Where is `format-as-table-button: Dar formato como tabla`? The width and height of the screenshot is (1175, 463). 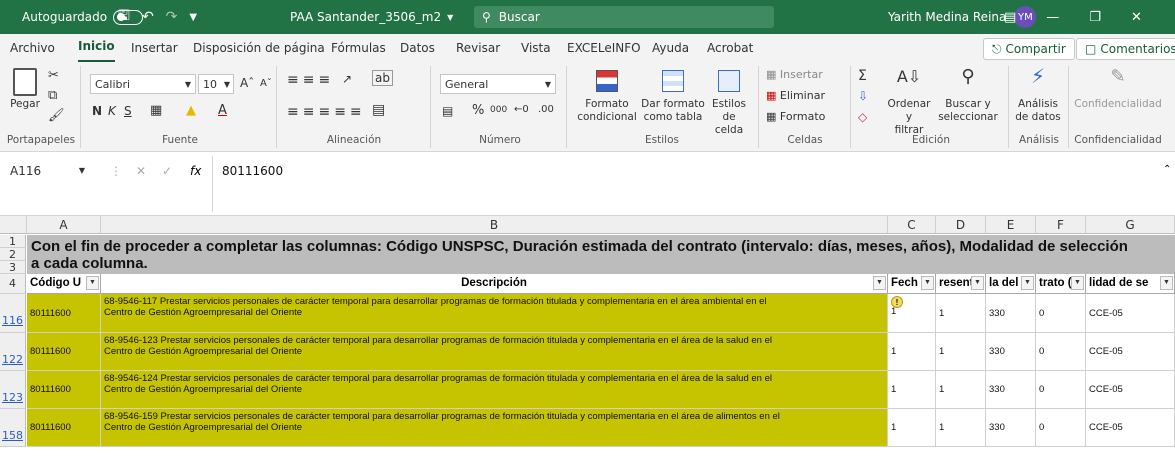 format-as-table-button: Dar formato como tabla is located at coordinates (673, 97).